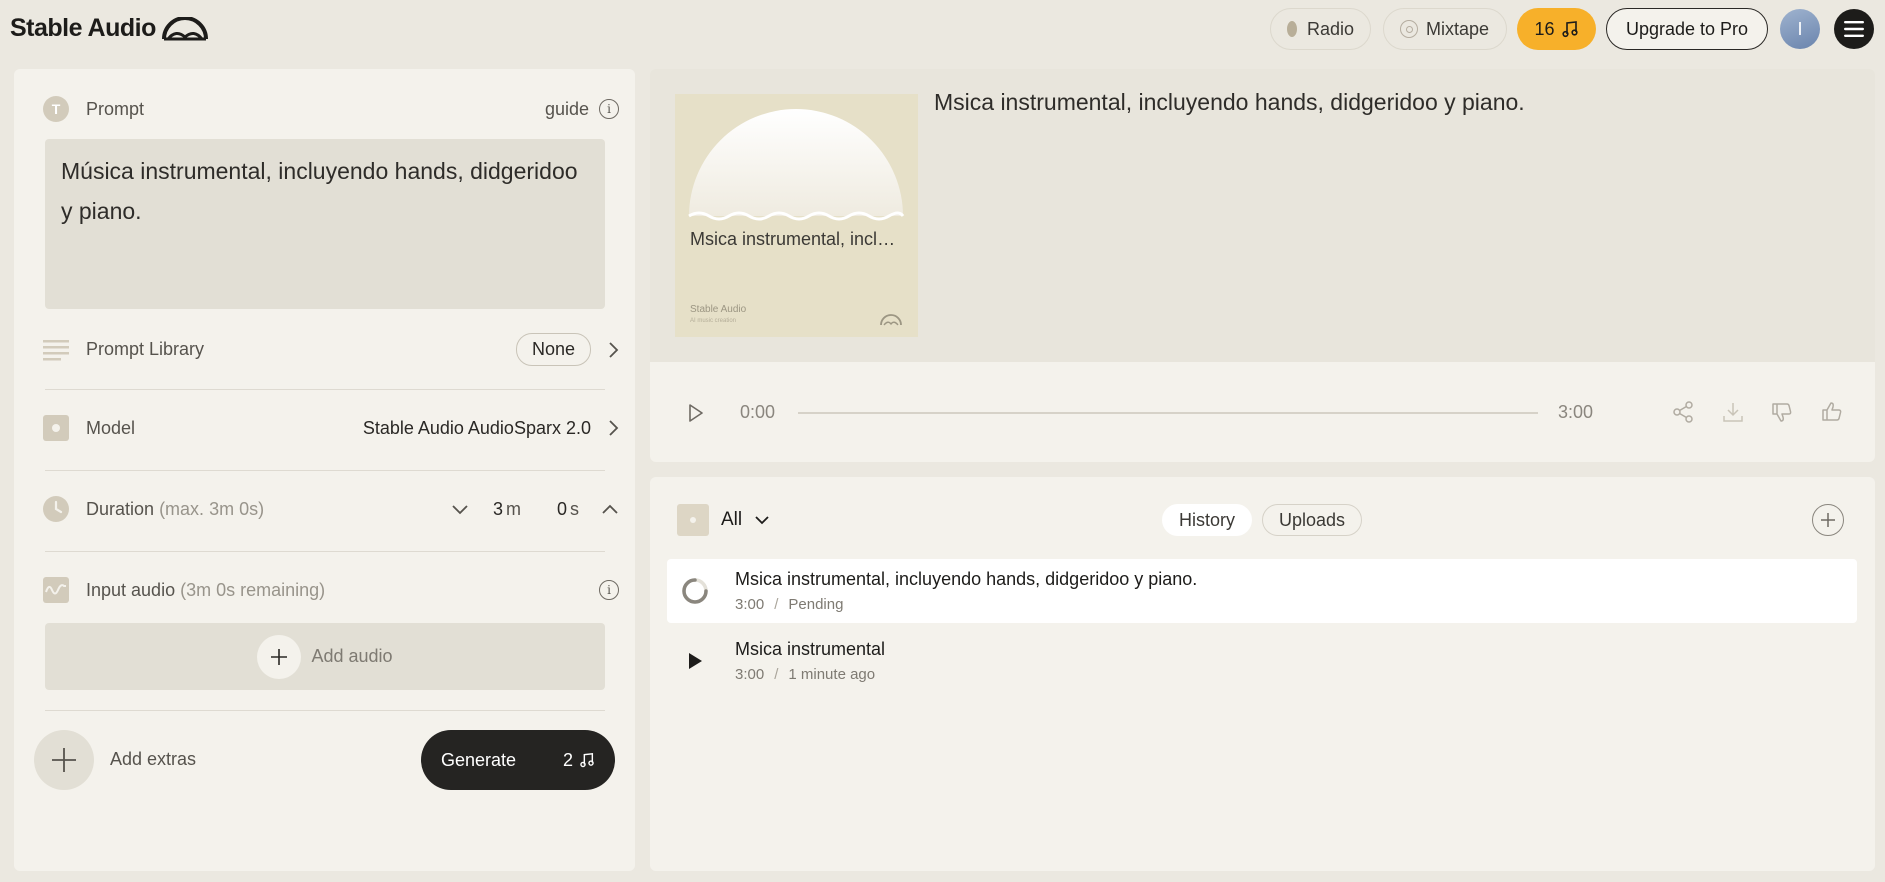 The height and width of the screenshot is (882, 1885). What do you see at coordinates (513, 508) in the screenshot?
I see `duration-minutes-unit: m` at bounding box center [513, 508].